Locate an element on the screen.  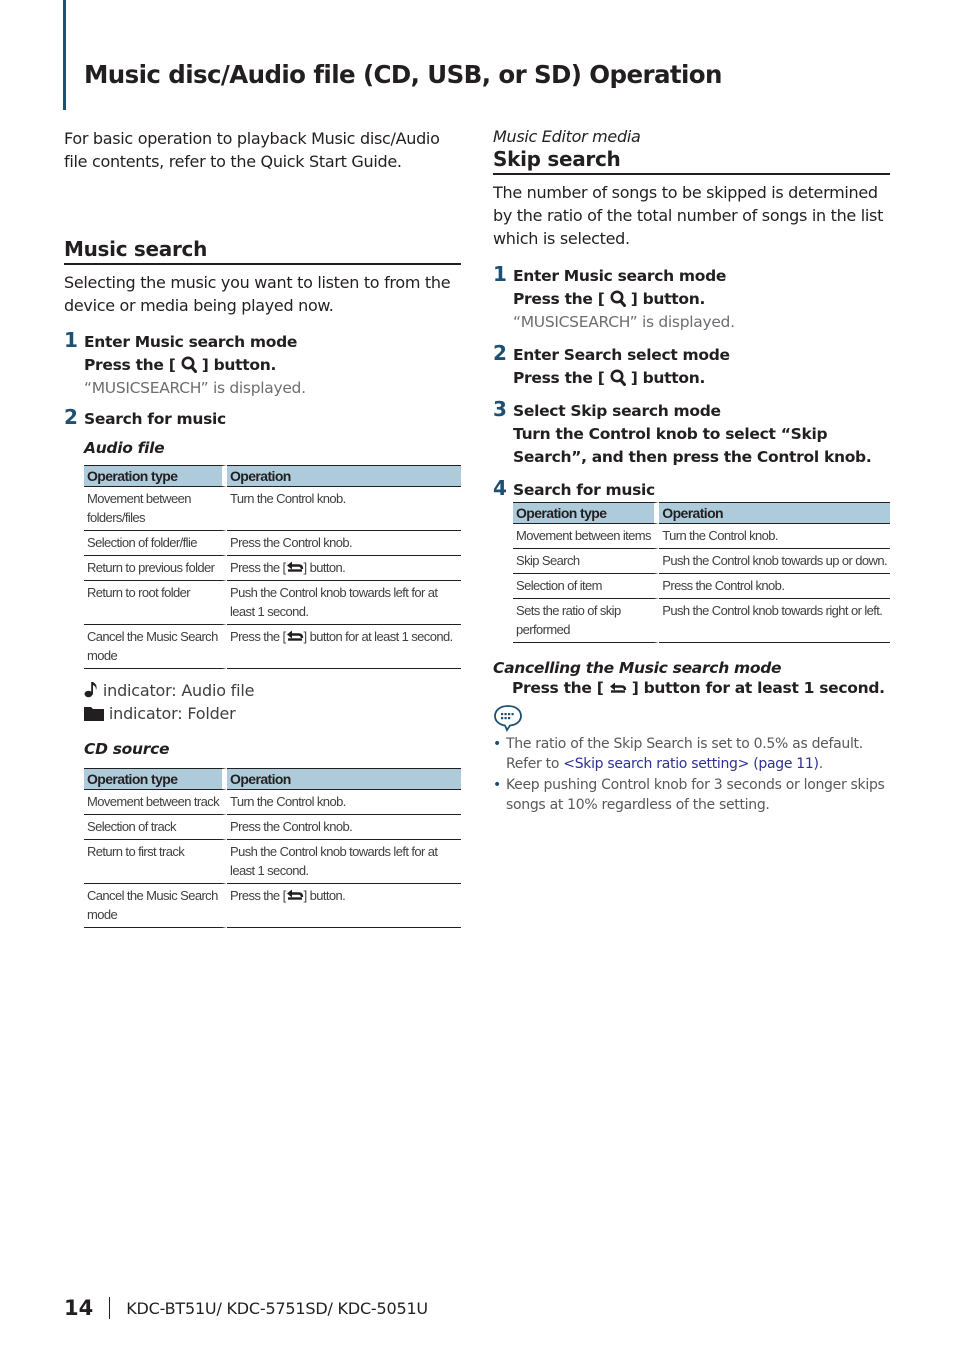
header-operation: Operation is located at coordinates (774, 513).